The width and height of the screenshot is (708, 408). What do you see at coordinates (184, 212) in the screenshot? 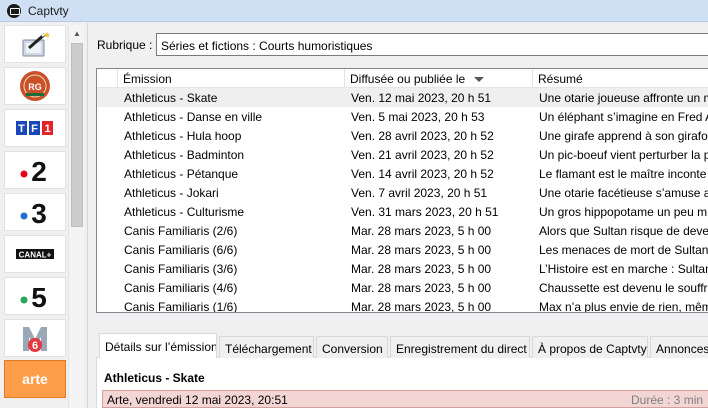
I see `emission-cell: Athleticus - Culturisme` at bounding box center [184, 212].